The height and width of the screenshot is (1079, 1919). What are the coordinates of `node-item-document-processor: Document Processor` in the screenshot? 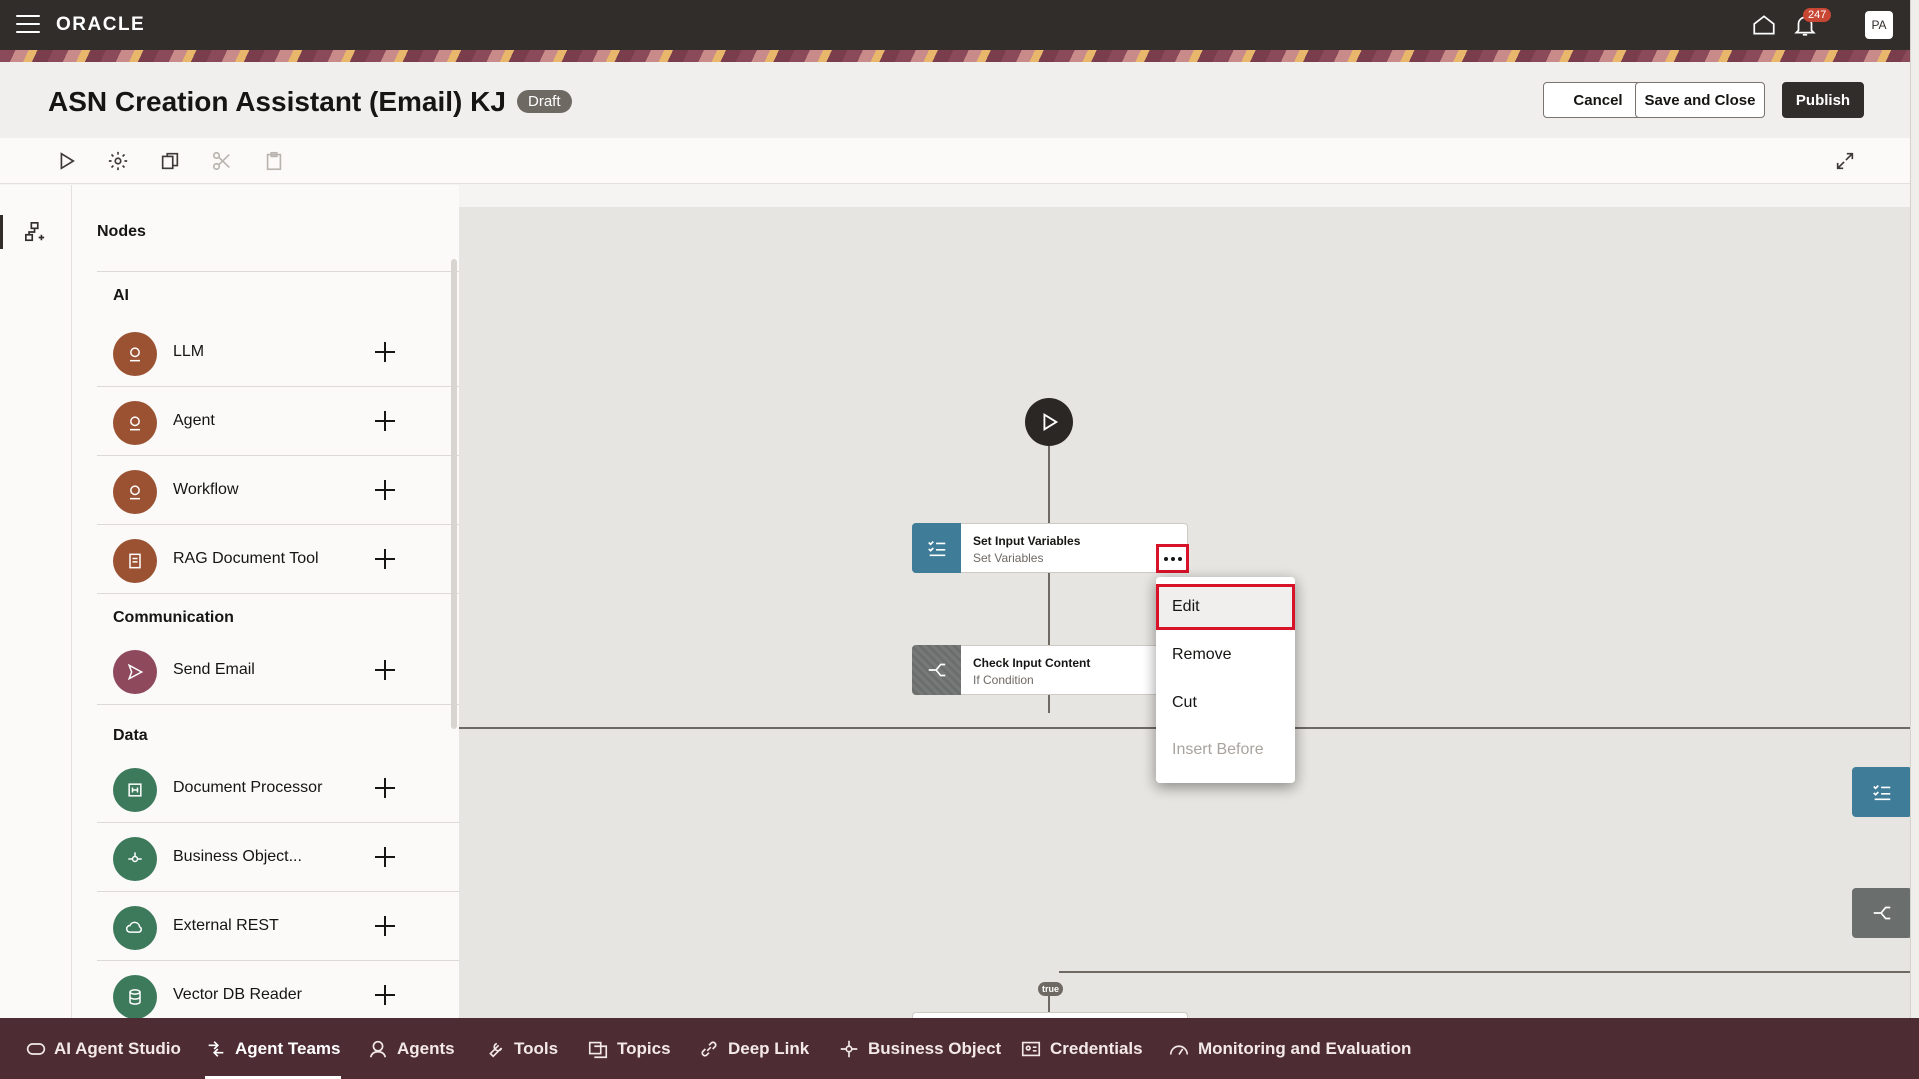 It's located at (278, 788).